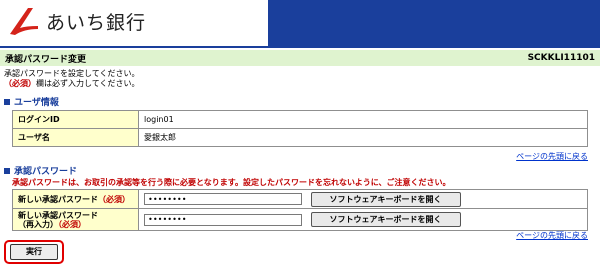 Image resolution: width=600 pixels, height=272 pixels. What do you see at coordinates (561, 58) in the screenshot?
I see `screen-code: SCKKLI11101` at bounding box center [561, 58].